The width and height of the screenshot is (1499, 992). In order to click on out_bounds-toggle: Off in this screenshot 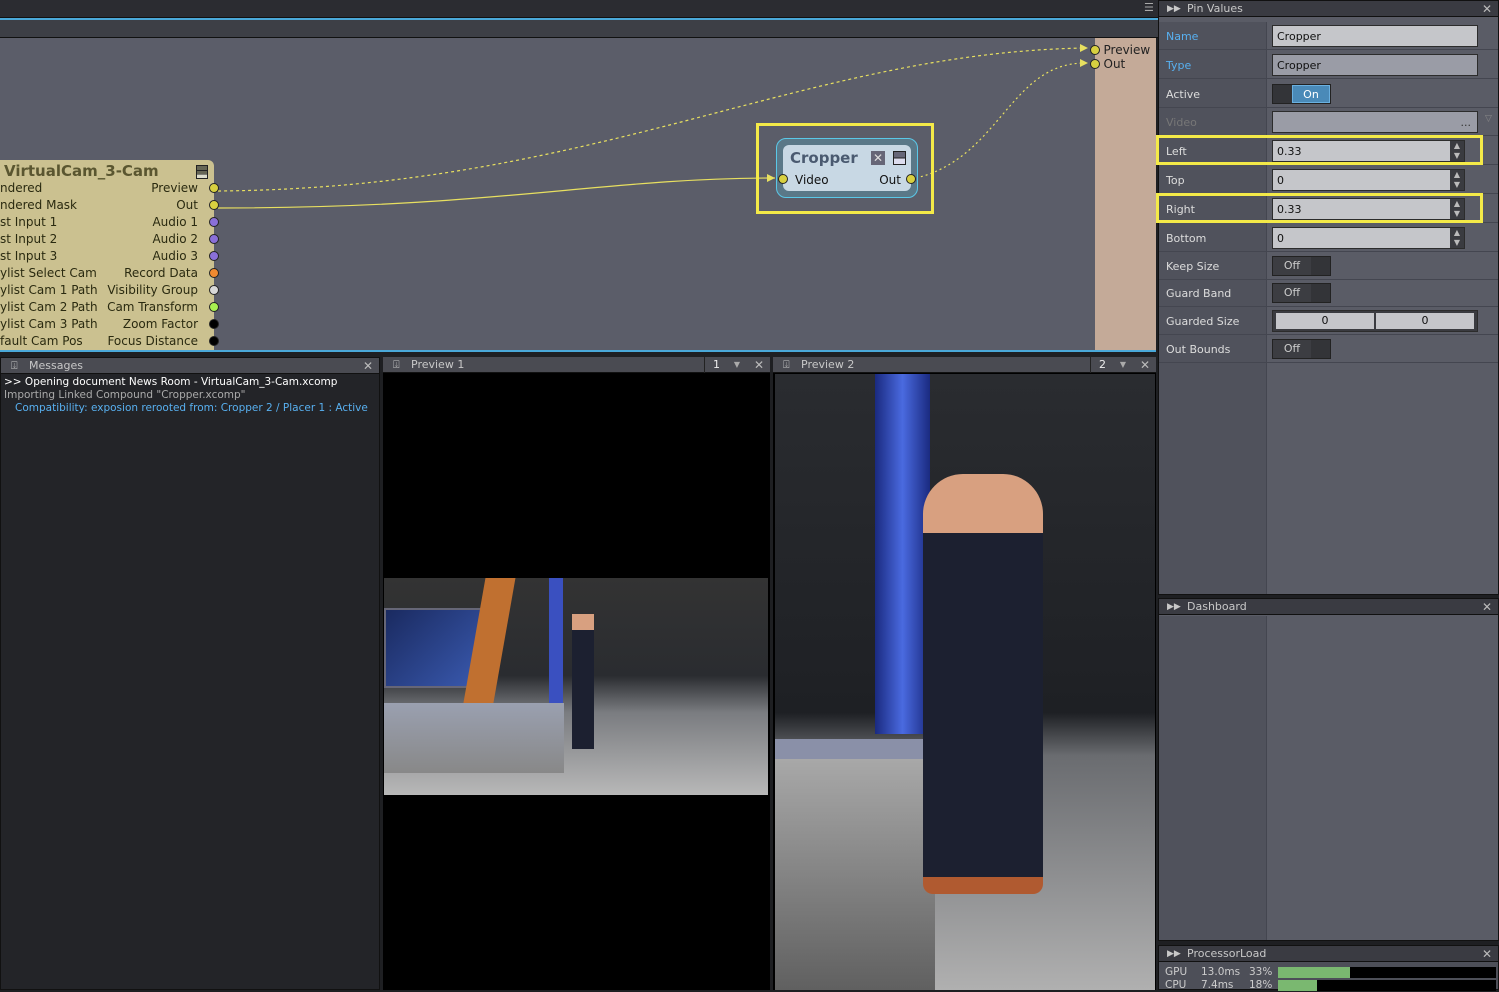, I will do `click(1301, 349)`.